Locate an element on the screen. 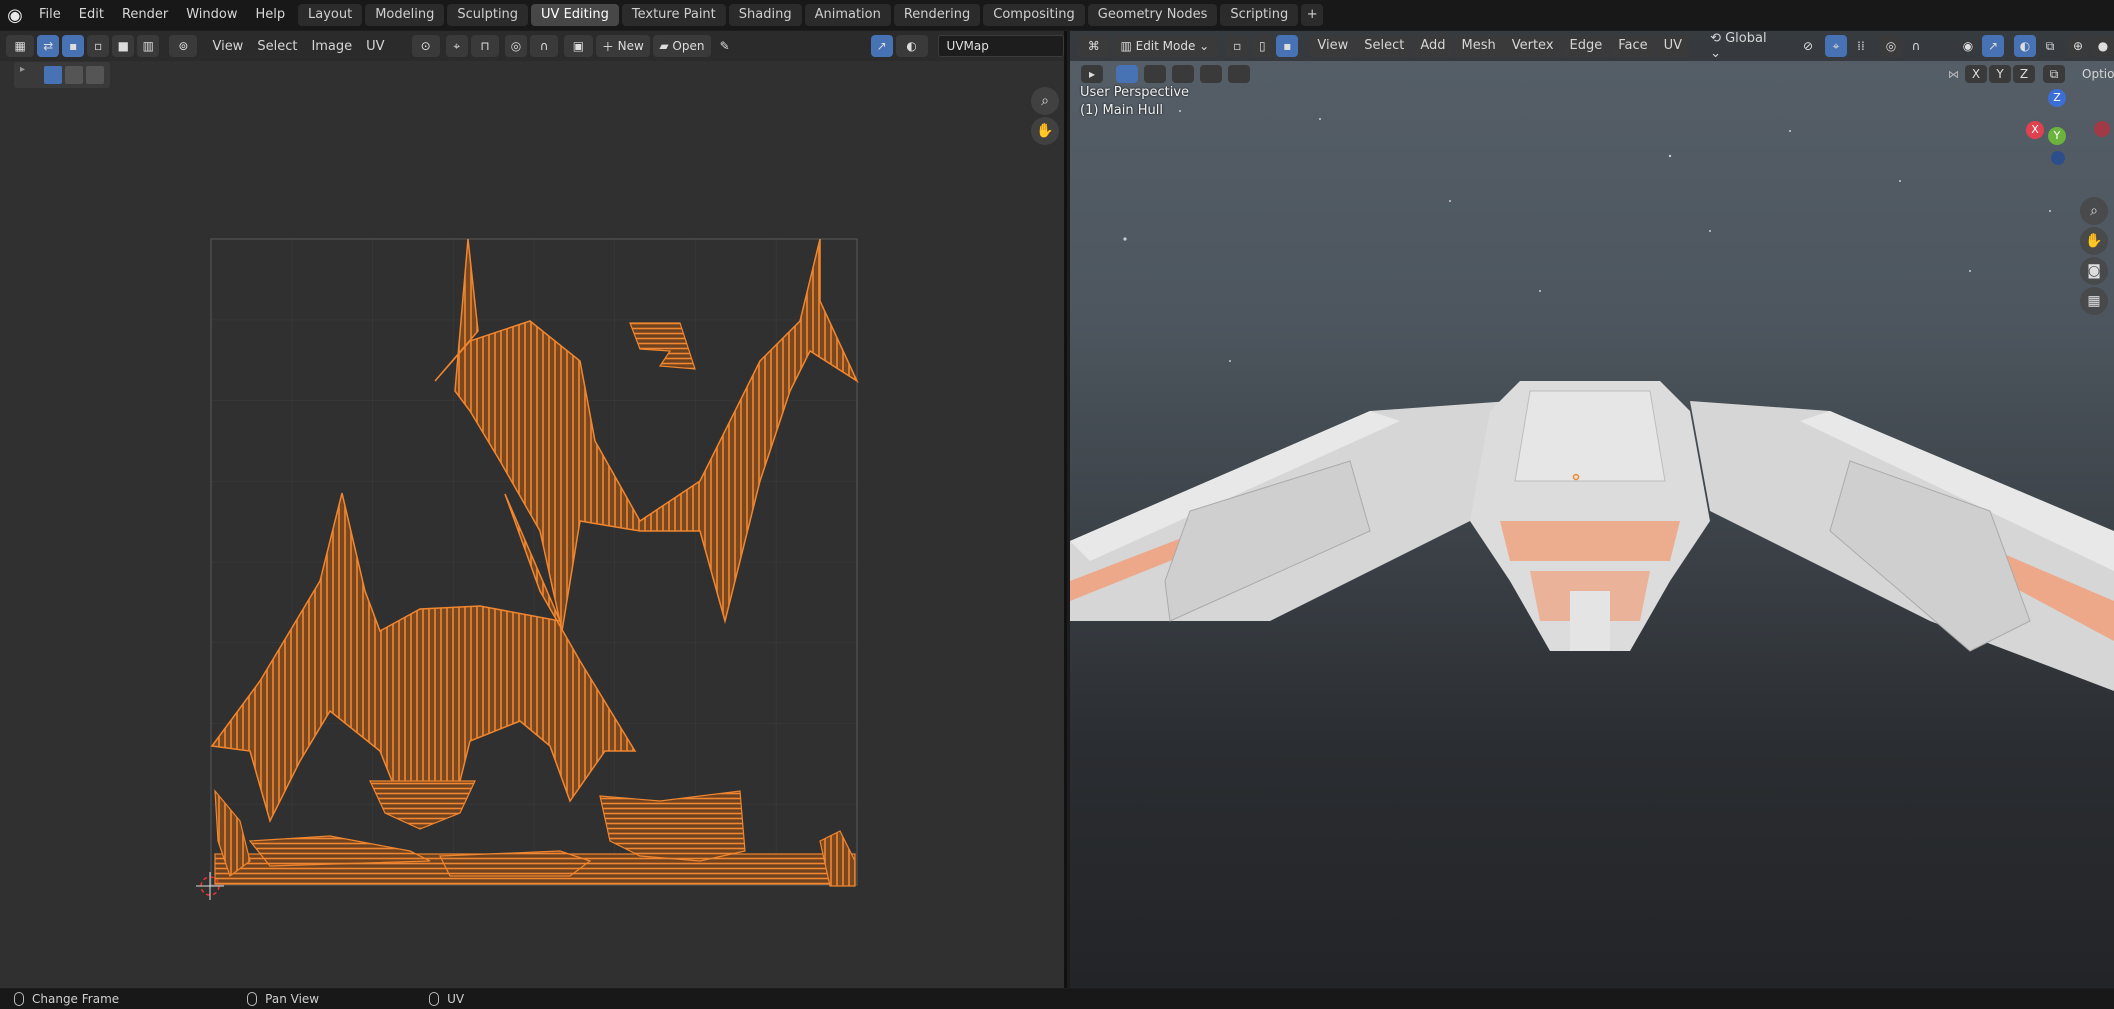  orientation-select: ⟲ Global ⌄ is located at coordinates (1745, 46).